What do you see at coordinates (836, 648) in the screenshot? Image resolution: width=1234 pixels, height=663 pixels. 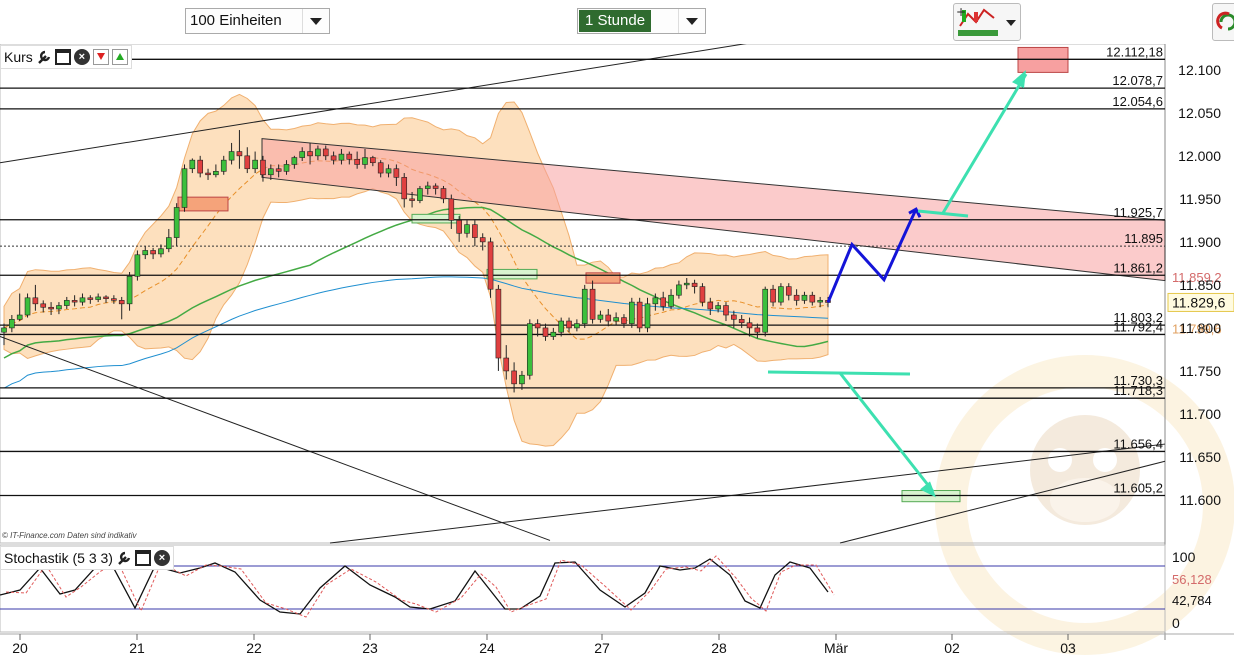 I see `x-tick-label: Mär` at bounding box center [836, 648].